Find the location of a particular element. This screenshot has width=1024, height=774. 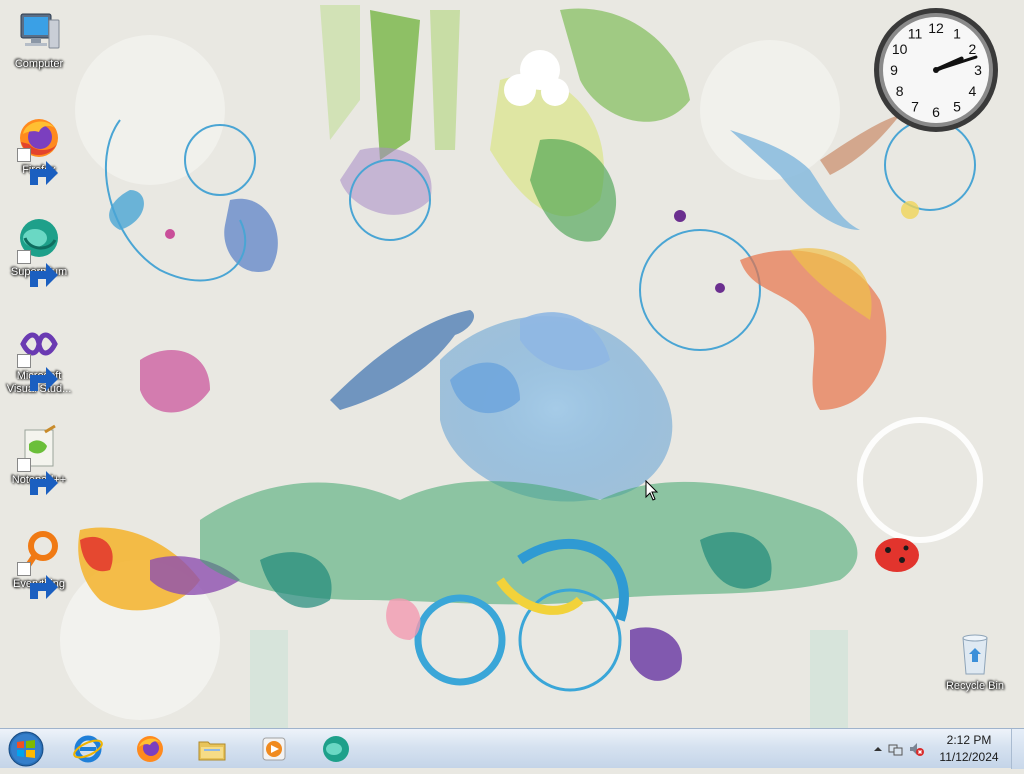

desktop-icon-everything: Everything is located at coordinates (39, 563).